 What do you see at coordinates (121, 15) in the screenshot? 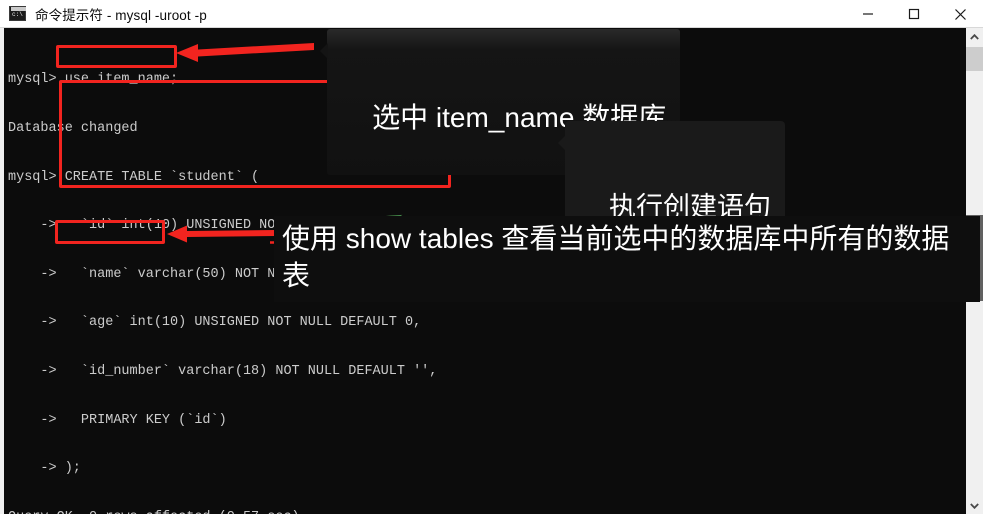
I see `window-title: 命令提示符 - mysql -uroot -p` at bounding box center [121, 15].